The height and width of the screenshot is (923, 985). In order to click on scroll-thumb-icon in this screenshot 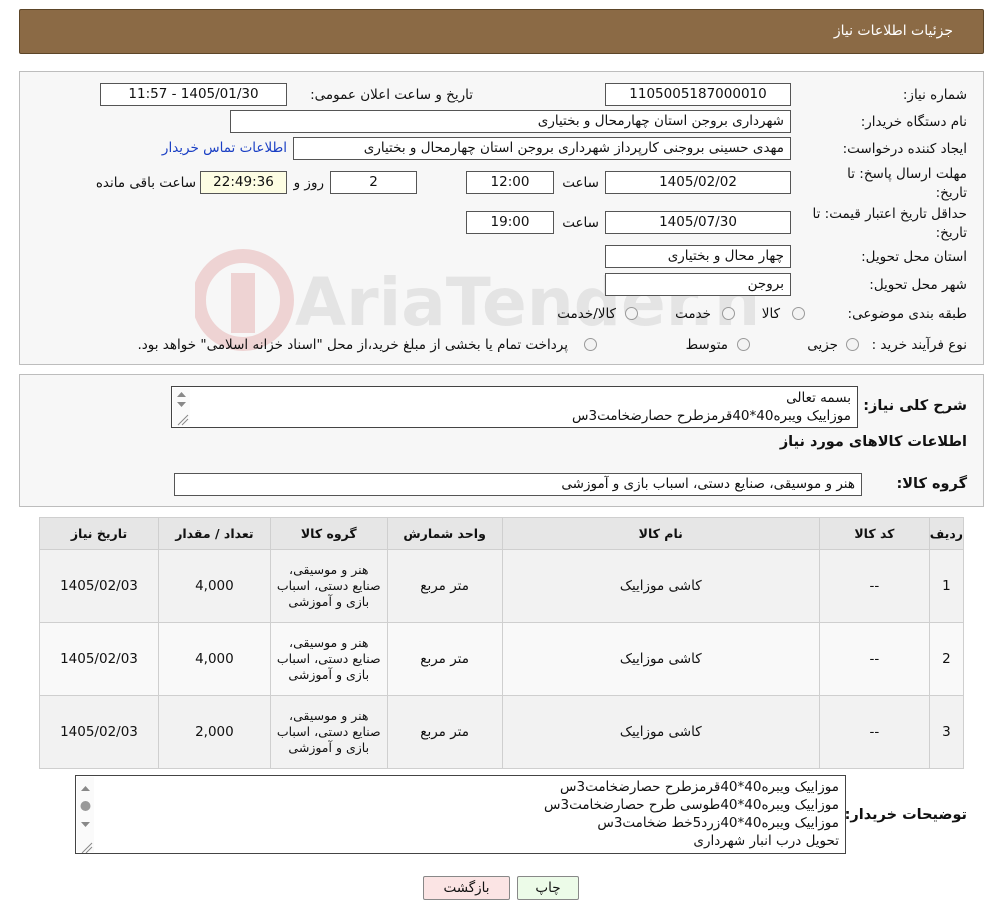, I will do `click(85, 806)`.